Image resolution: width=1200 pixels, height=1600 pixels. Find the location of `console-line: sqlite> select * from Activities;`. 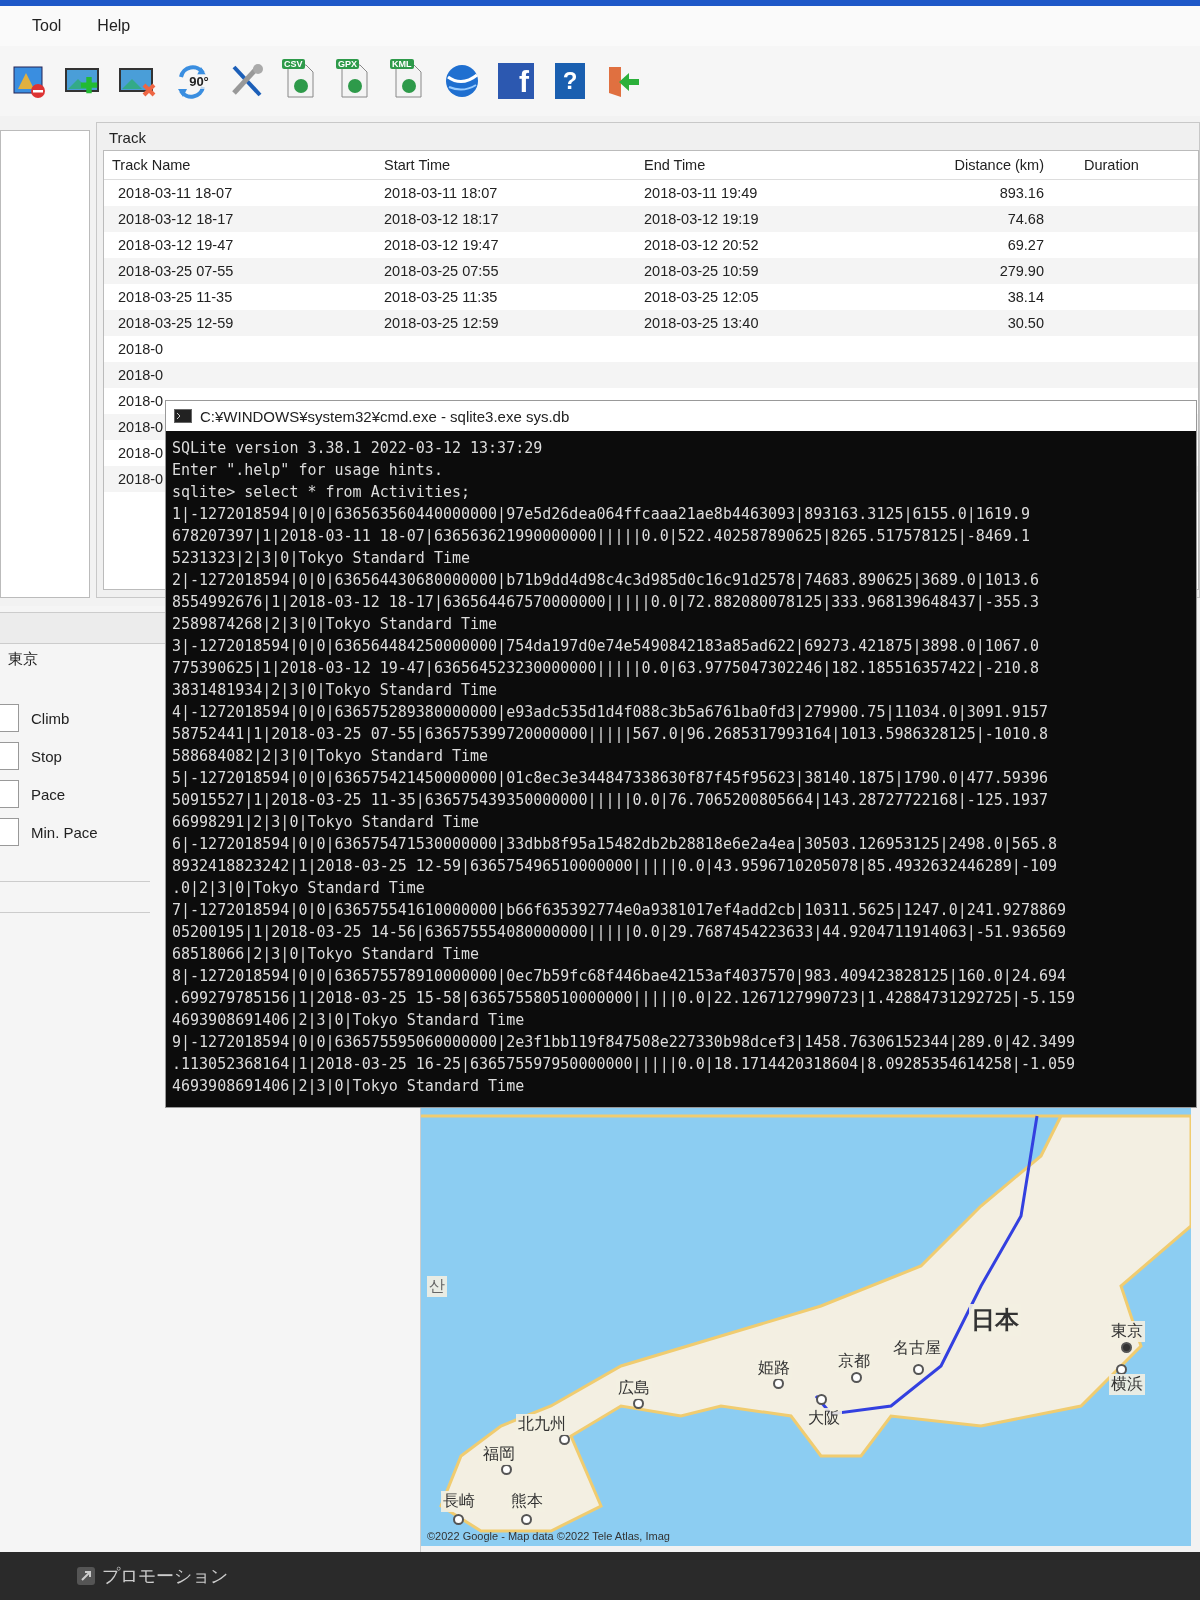

console-line: sqlite> select * from Activities; is located at coordinates (321, 492).